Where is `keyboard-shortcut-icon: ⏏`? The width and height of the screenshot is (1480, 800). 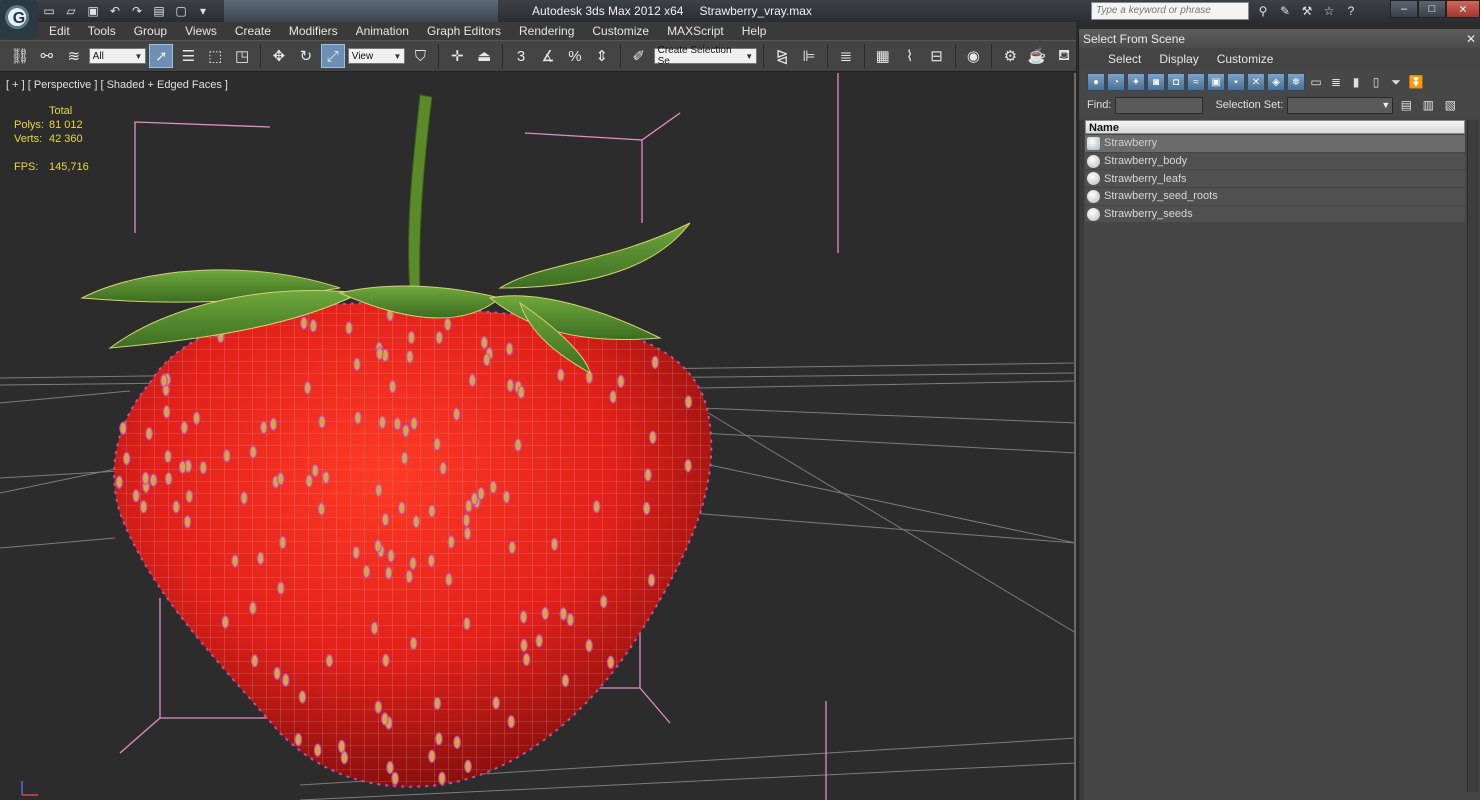 keyboard-shortcut-icon: ⏏ is located at coordinates (484, 56).